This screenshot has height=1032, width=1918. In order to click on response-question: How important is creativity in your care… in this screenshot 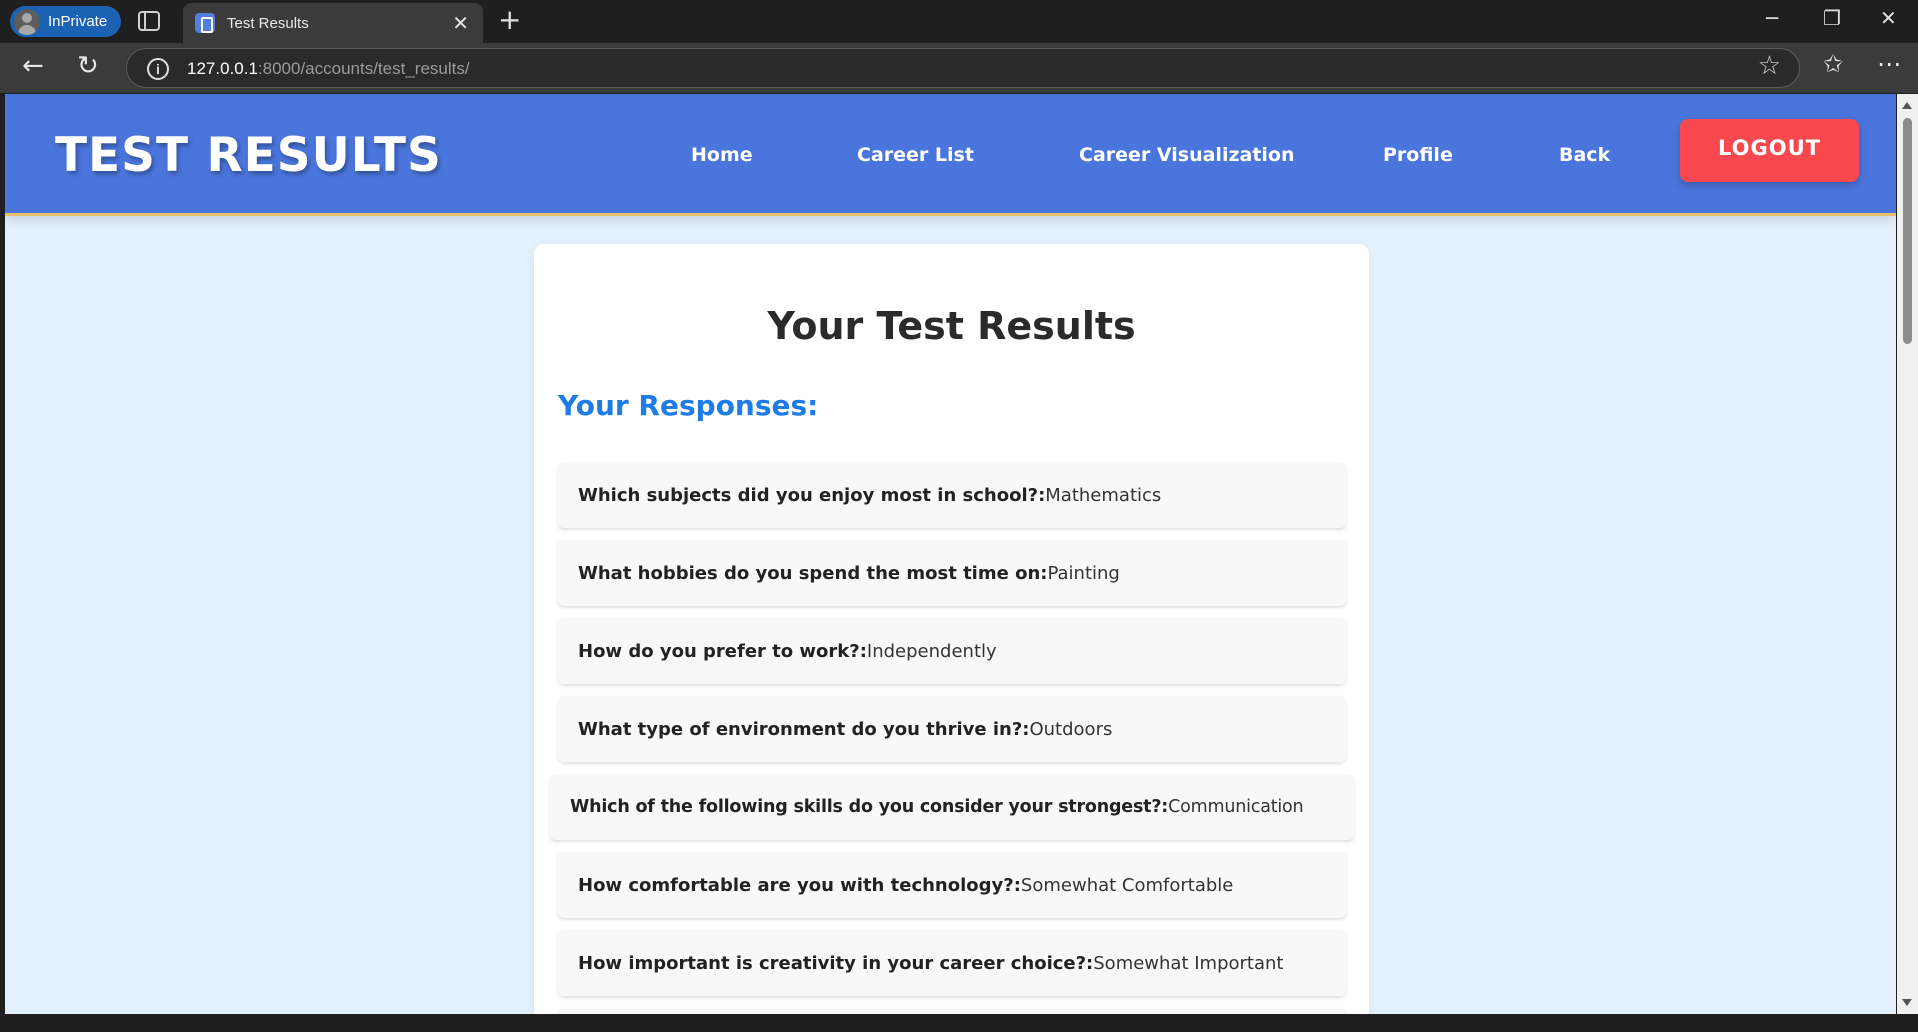, I will do `click(836, 963)`.